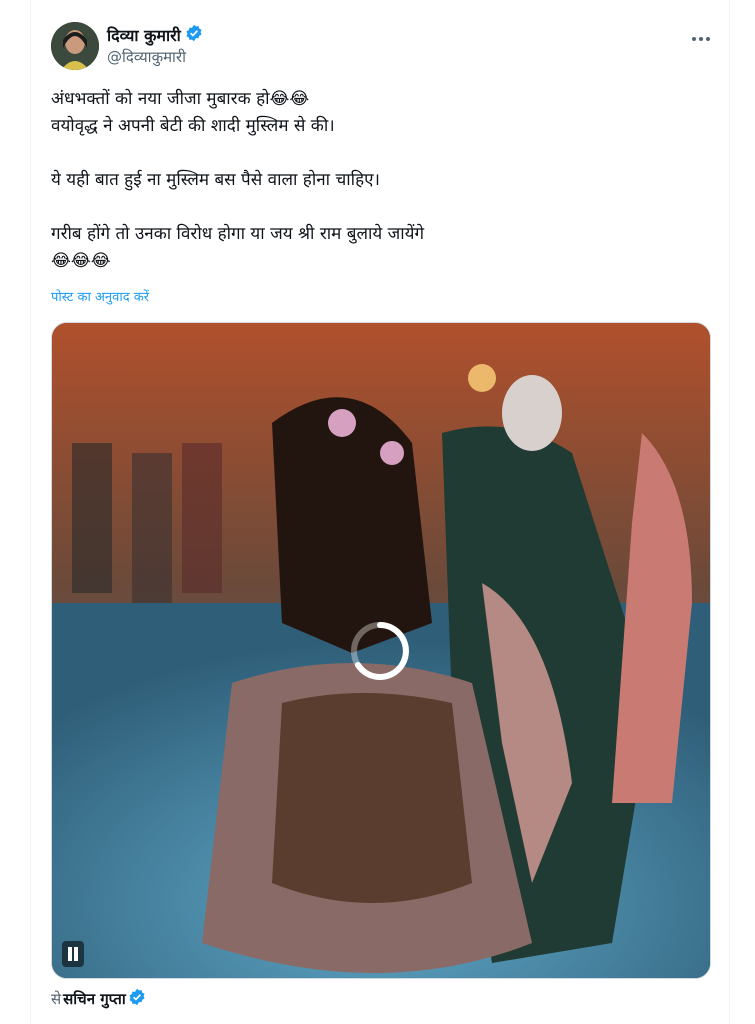 The image size is (755, 1024). Describe the element at coordinates (81, 261) in the screenshot. I see `tweet-line: 😂😂😂` at that location.